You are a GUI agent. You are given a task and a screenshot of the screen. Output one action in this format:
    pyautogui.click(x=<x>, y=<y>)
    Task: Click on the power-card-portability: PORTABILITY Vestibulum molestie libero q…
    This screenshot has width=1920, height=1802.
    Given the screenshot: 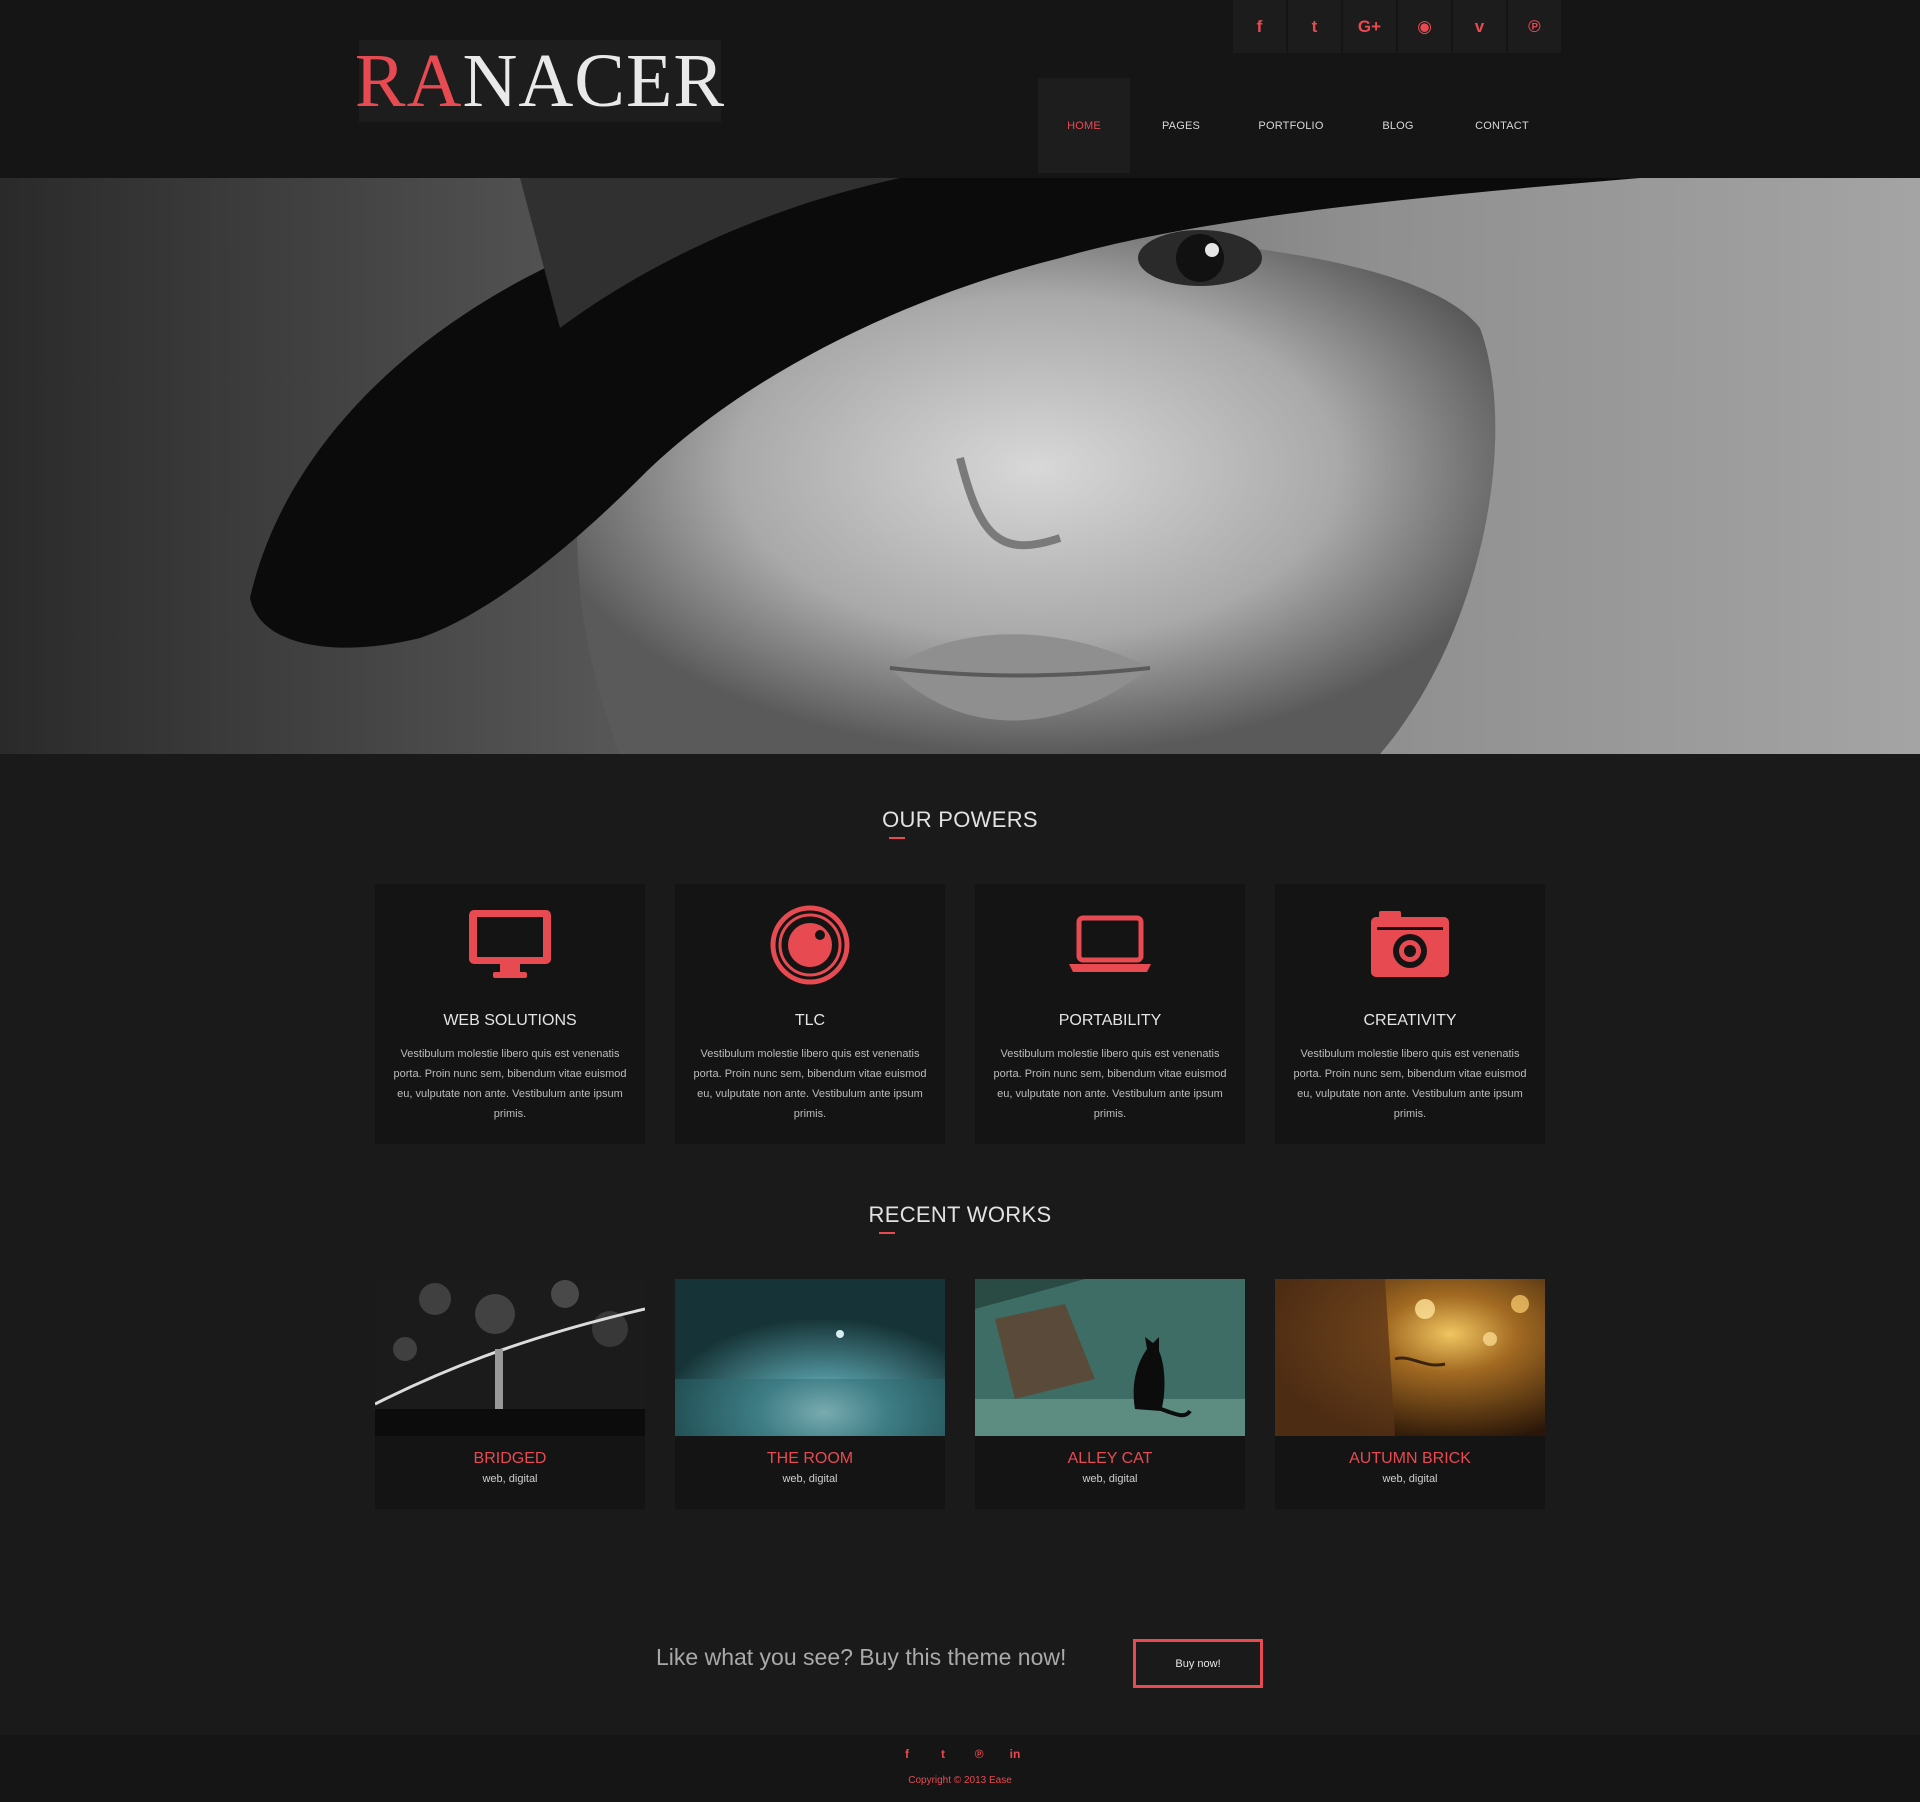 What is the action you would take?
    pyautogui.click(x=1110, y=1014)
    